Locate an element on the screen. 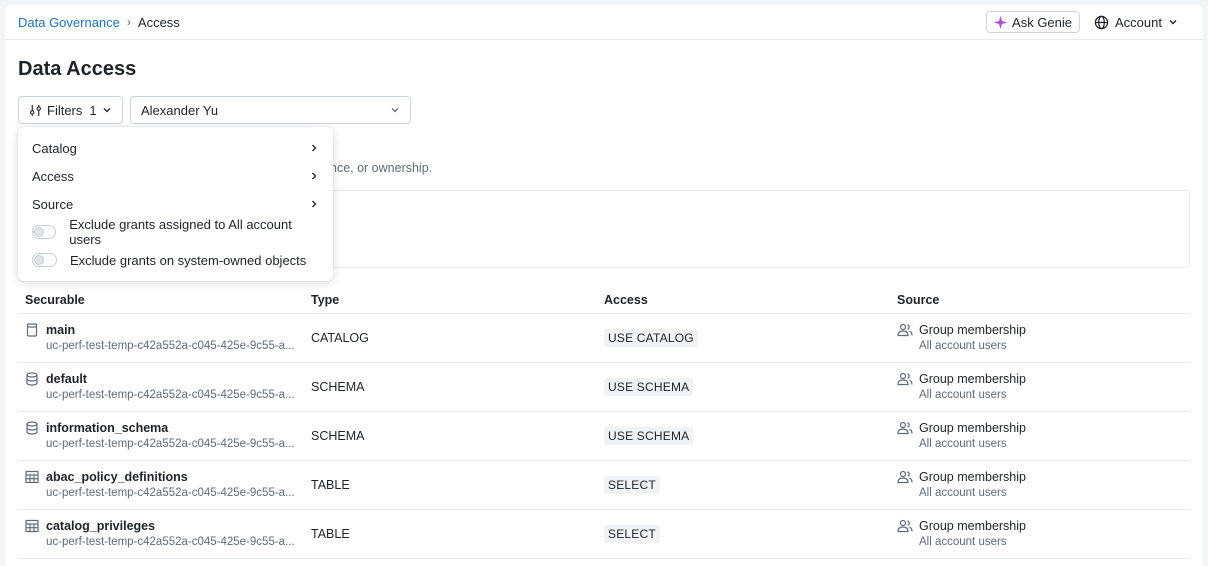 This screenshot has height=566, width=1208. account-menu-button: Account is located at coordinates (1136, 22).